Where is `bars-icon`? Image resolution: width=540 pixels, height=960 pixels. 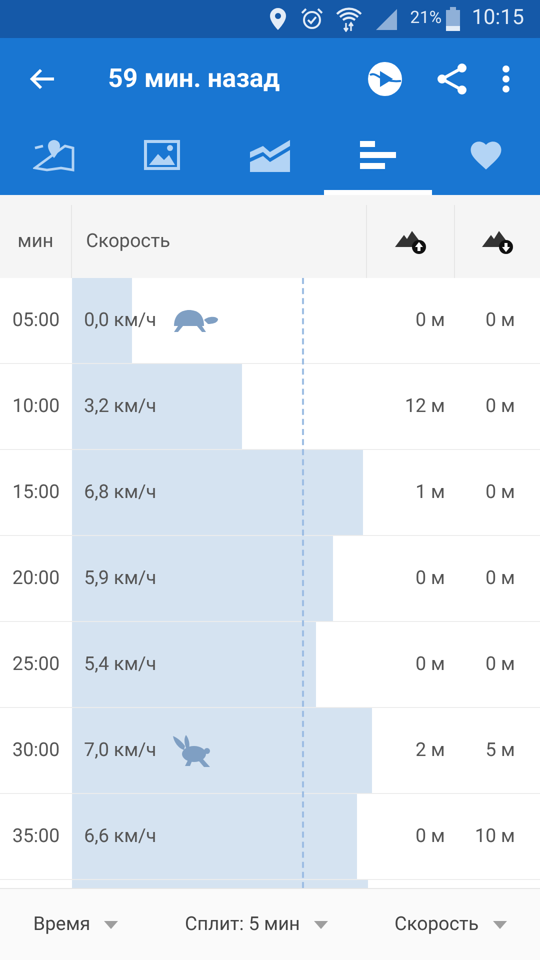
bars-icon is located at coordinates (378, 155).